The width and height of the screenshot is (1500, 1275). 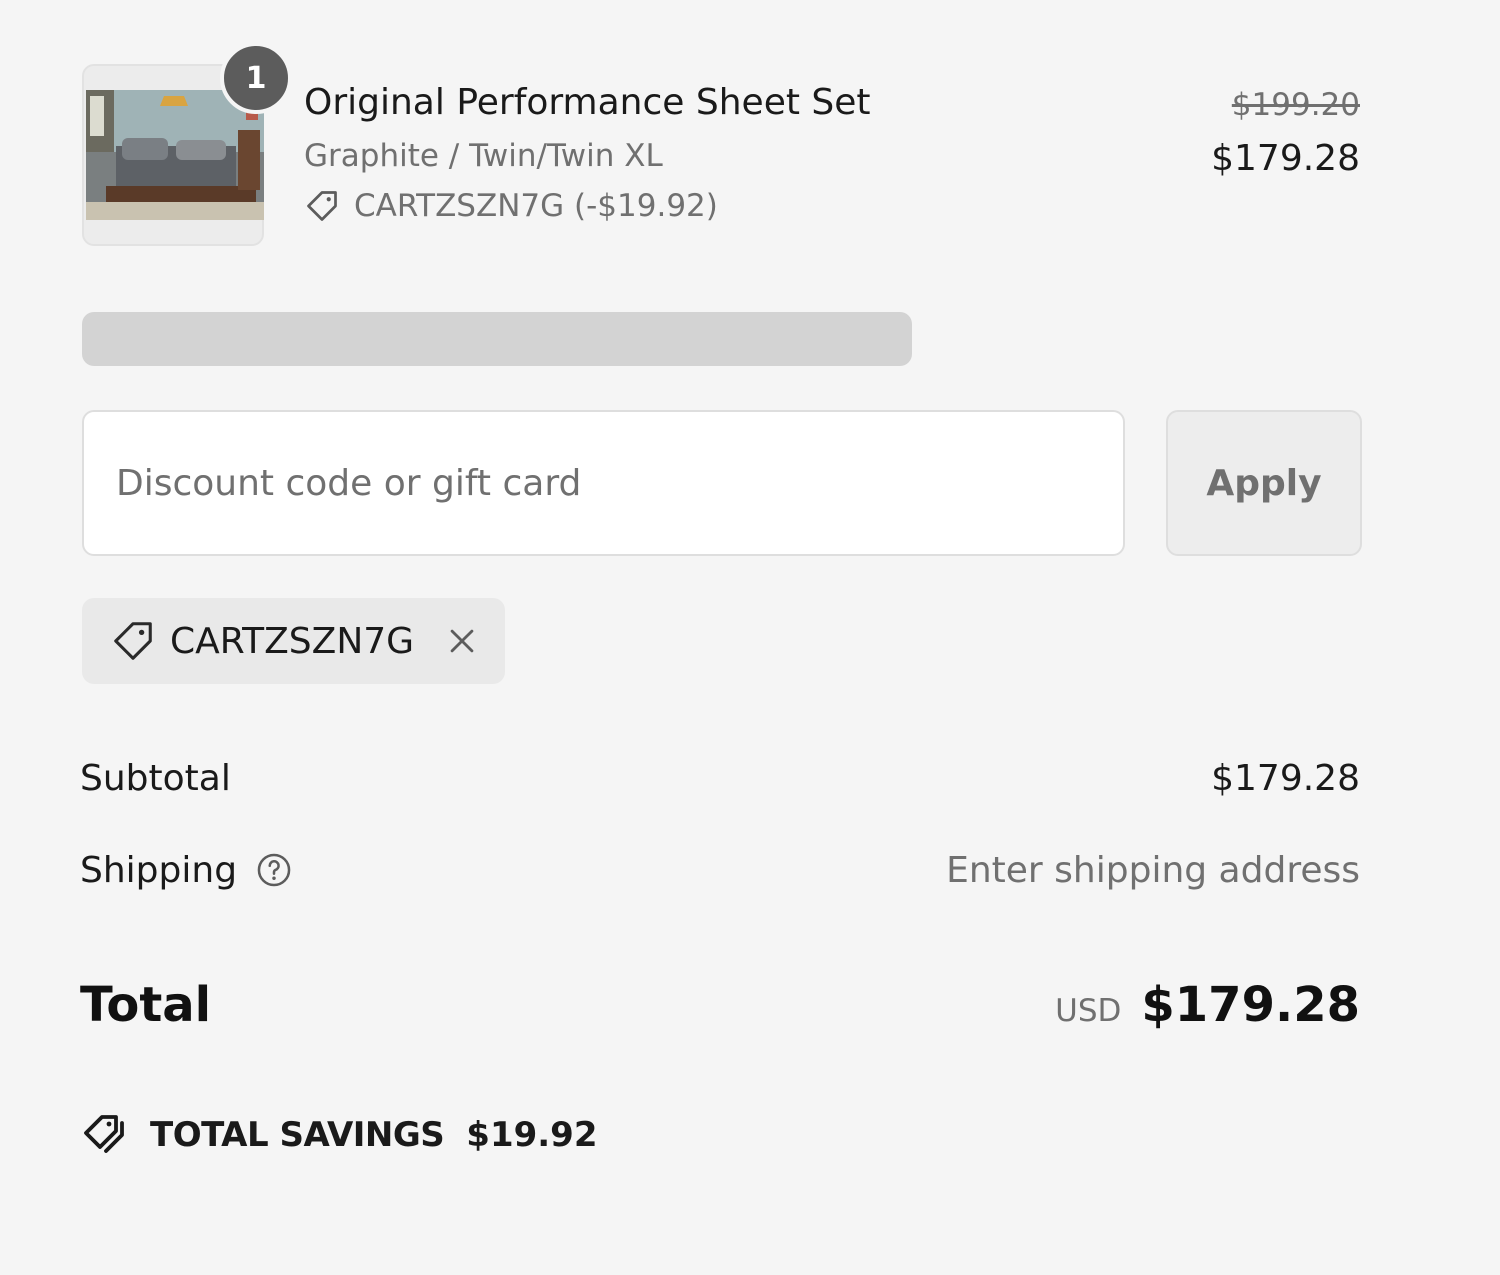 What do you see at coordinates (175, 155) in the screenshot?
I see `product-image` at bounding box center [175, 155].